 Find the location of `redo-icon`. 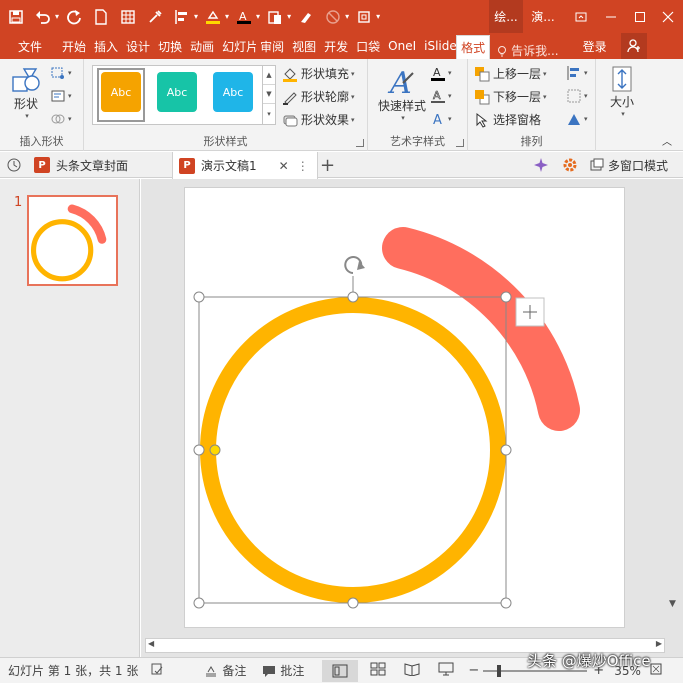

redo-icon is located at coordinates (74, 17).